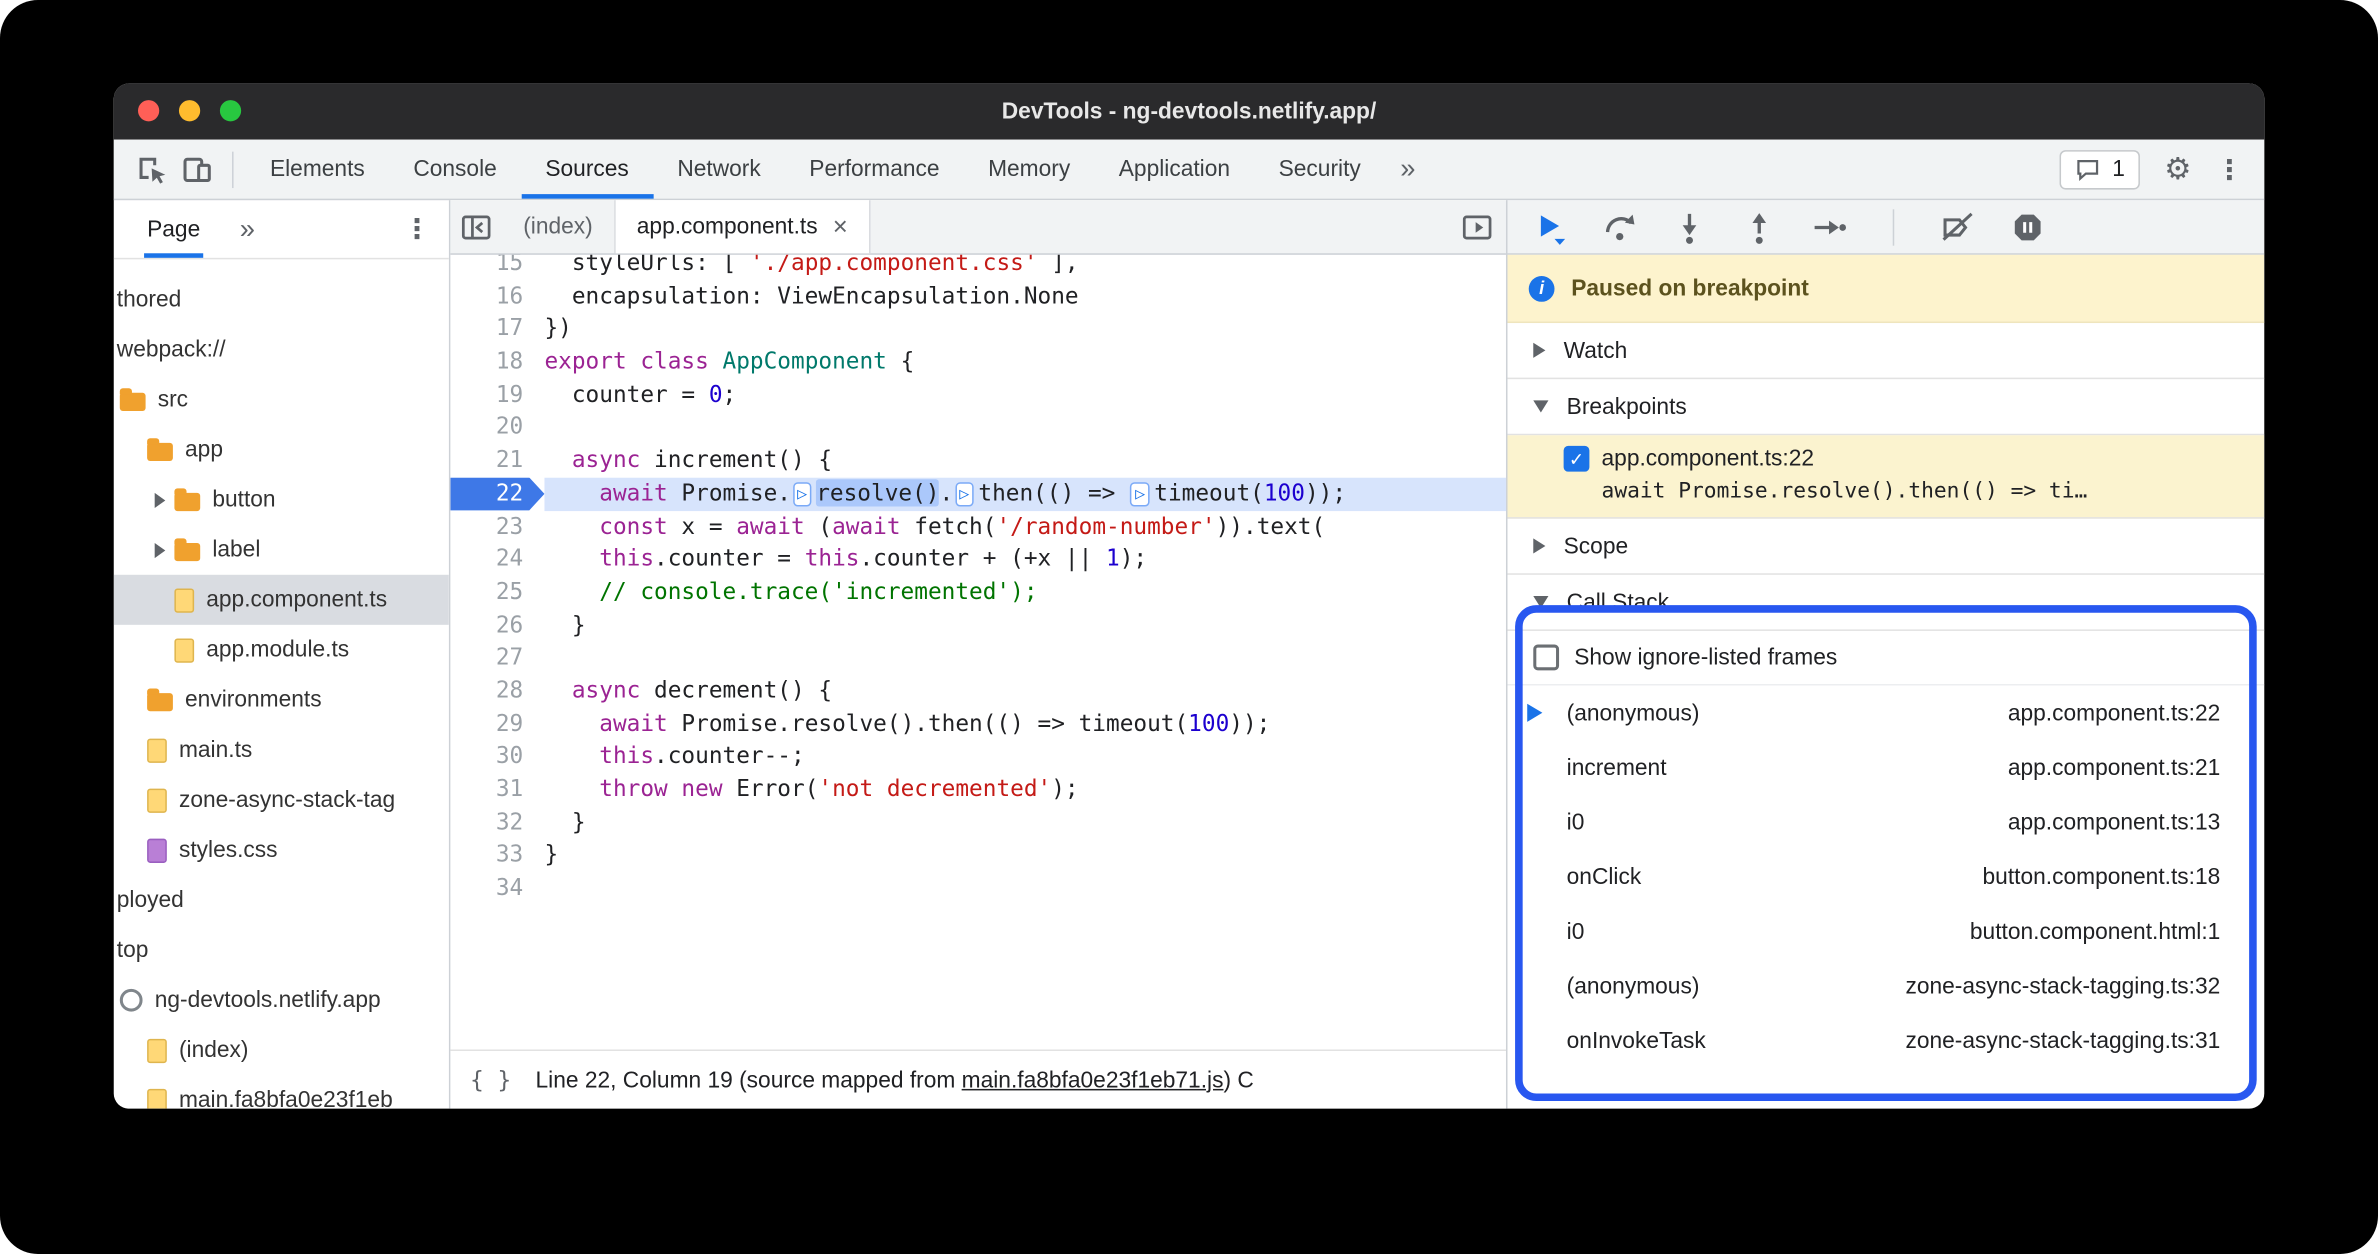 The width and height of the screenshot is (2378, 1254). Describe the element at coordinates (497, 625) in the screenshot. I see `gutter-line-26: 26` at that location.